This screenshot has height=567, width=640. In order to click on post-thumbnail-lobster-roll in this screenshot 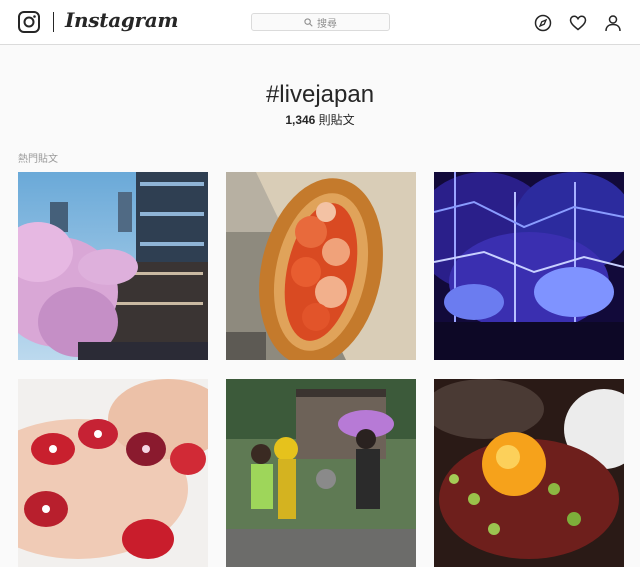, I will do `click(321, 266)`.